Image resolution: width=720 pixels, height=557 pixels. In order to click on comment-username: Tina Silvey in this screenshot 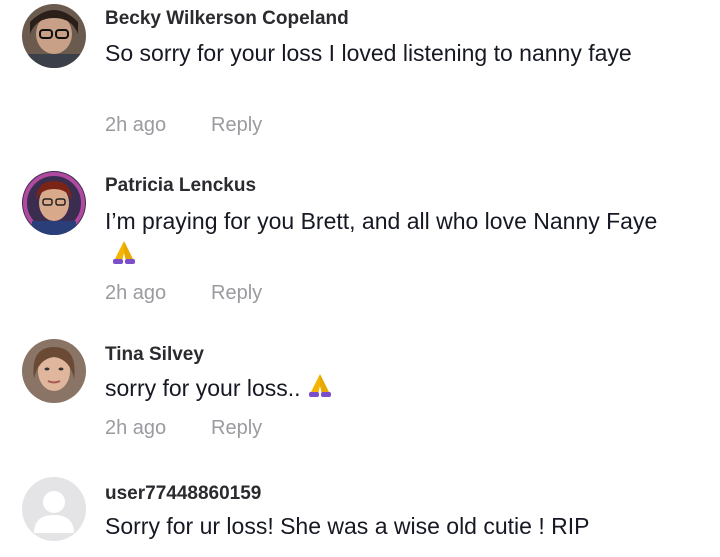, I will do `click(154, 355)`.